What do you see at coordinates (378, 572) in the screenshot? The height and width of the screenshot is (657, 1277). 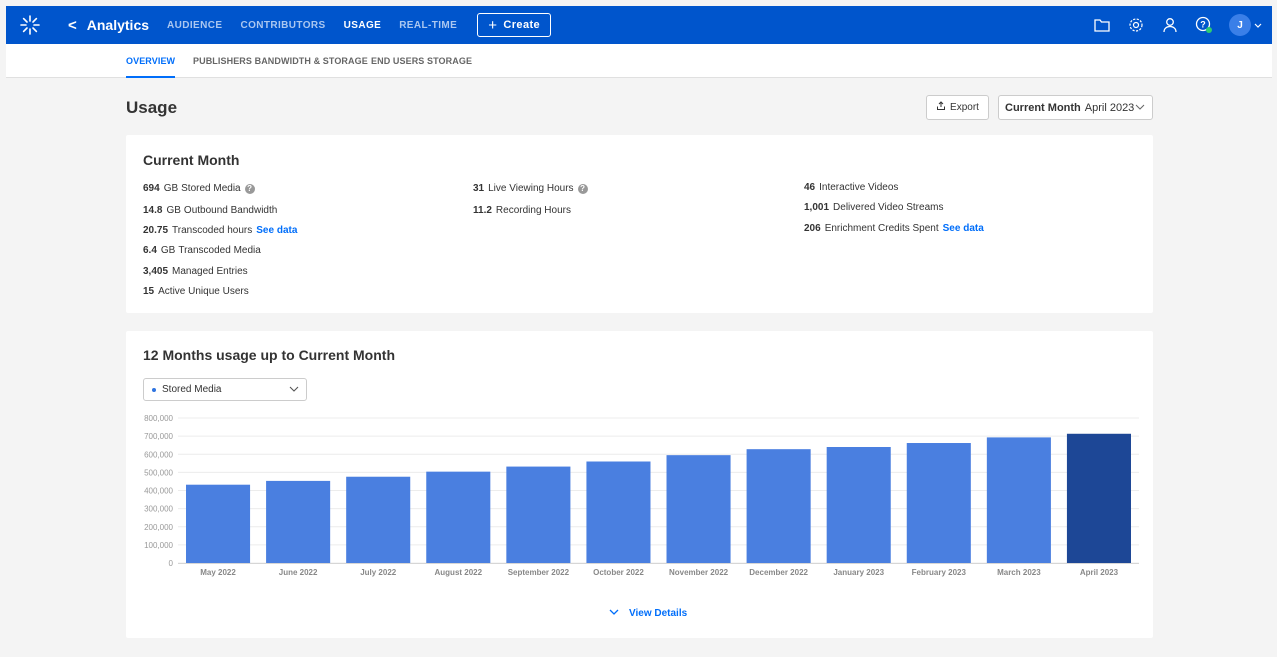 I see `x-tick-label: July 2022` at bounding box center [378, 572].